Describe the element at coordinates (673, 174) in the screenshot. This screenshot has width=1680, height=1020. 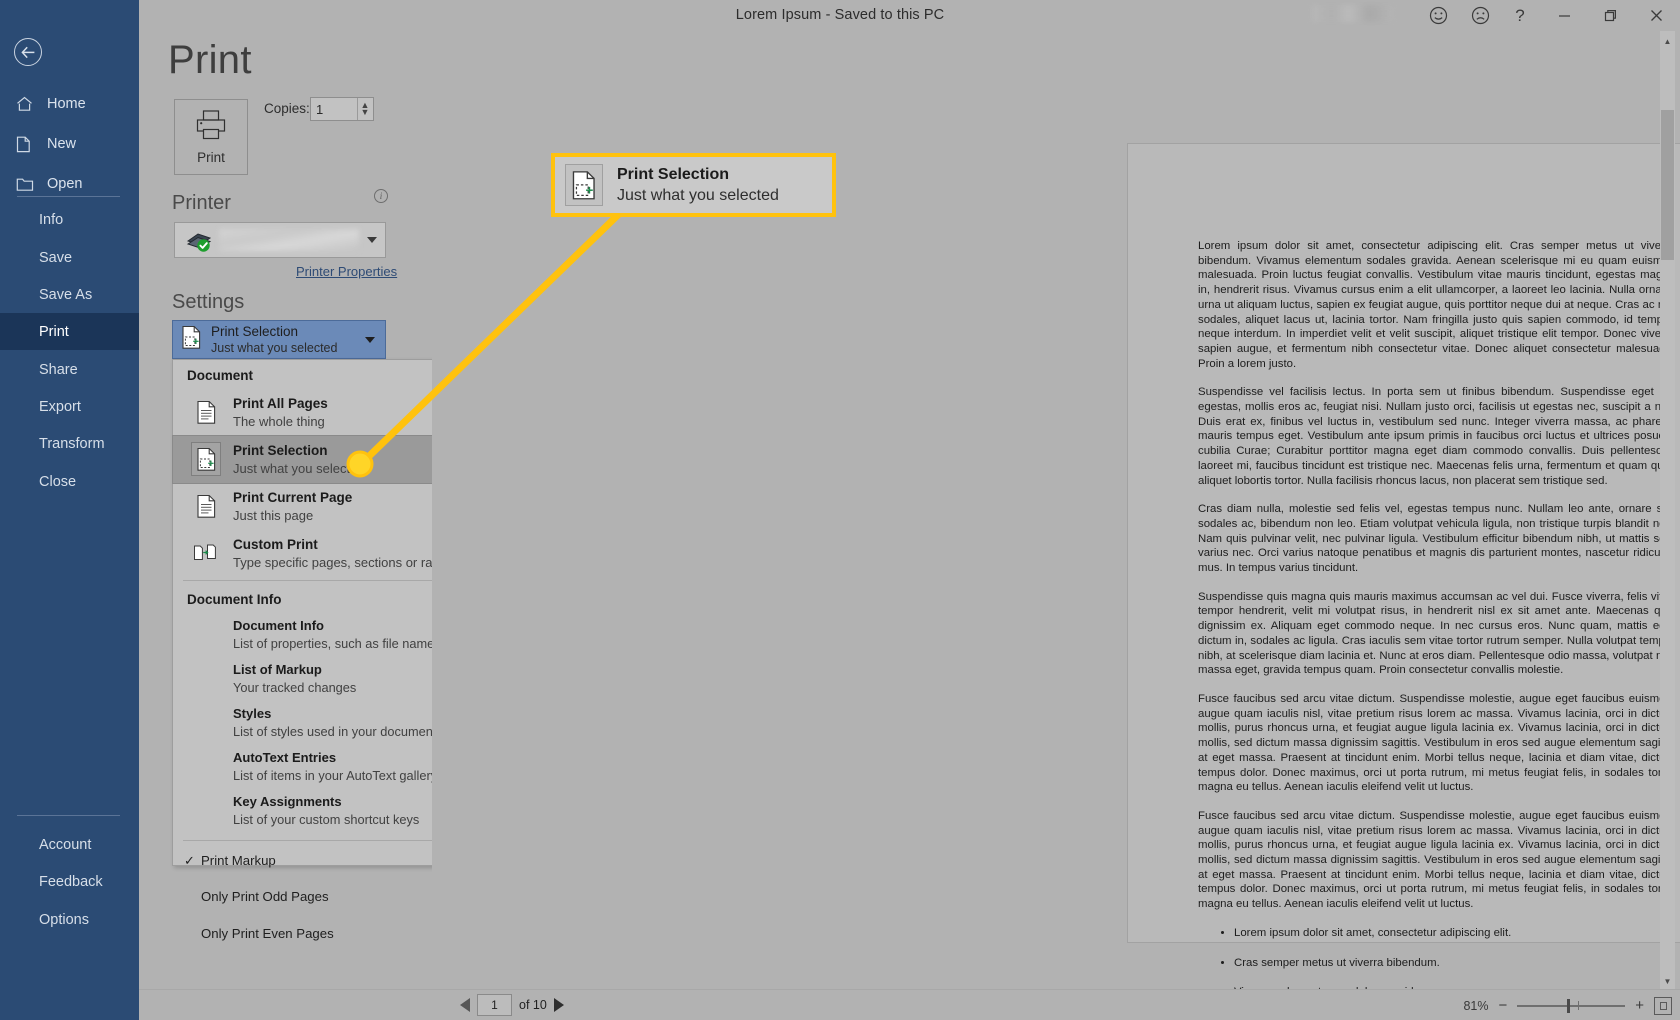
I see `callout-title: Print Selection` at that location.